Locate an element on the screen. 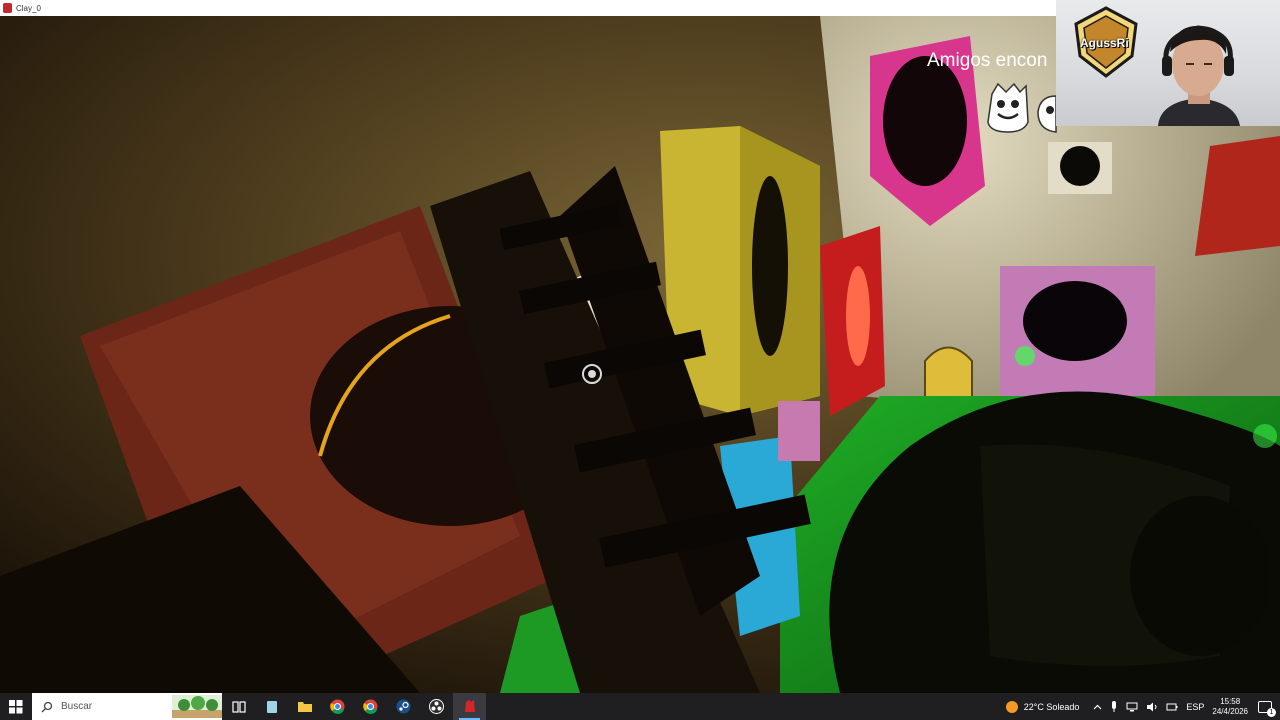 Image resolution: width=1280 pixels, height=720 pixels. notification-center-icon: 1 is located at coordinates (1267, 708).